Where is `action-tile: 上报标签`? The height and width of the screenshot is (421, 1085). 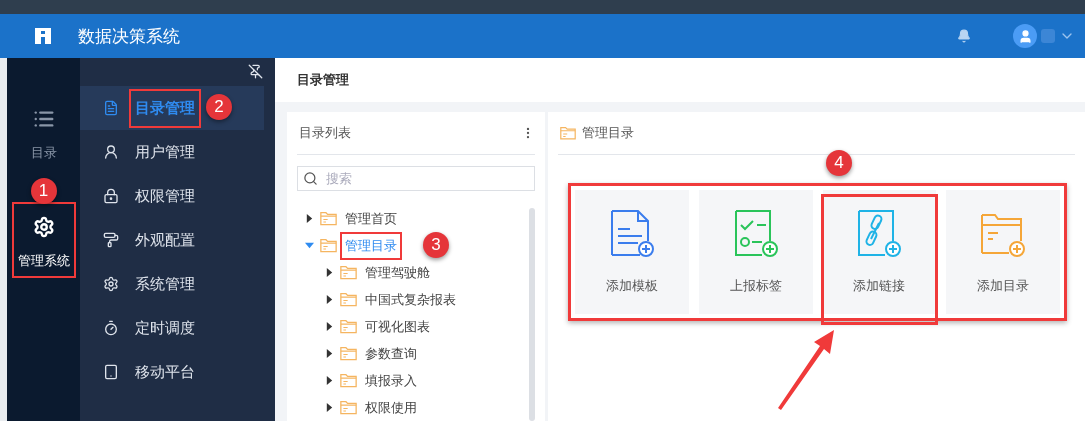 action-tile: 上报标签 is located at coordinates (755, 252).